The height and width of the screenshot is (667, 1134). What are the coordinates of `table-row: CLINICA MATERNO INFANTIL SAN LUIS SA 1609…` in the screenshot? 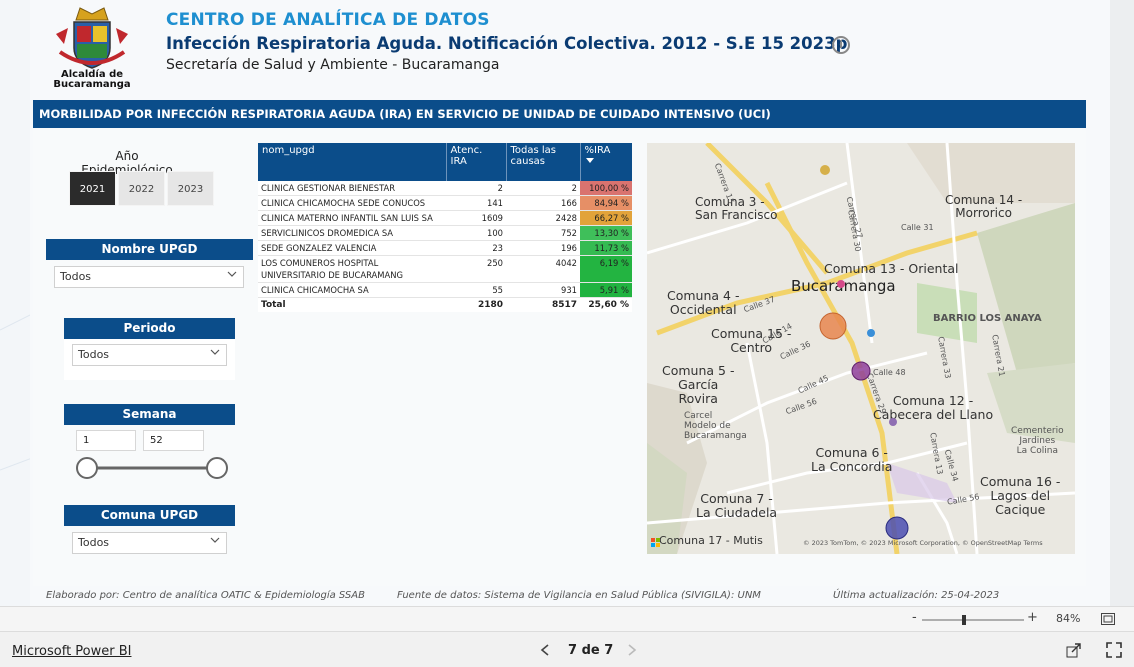 It's located at (445, 218).